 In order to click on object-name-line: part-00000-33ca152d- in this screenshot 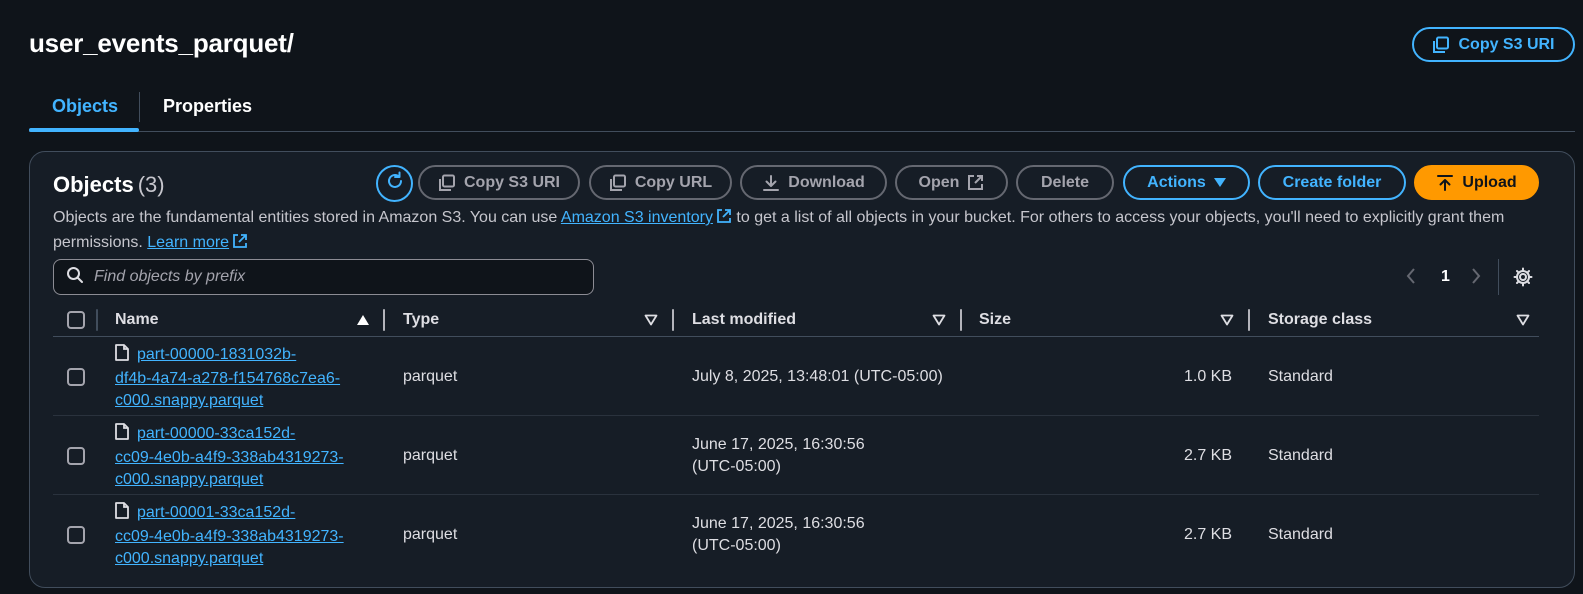, I will do `click(216, 433)`.